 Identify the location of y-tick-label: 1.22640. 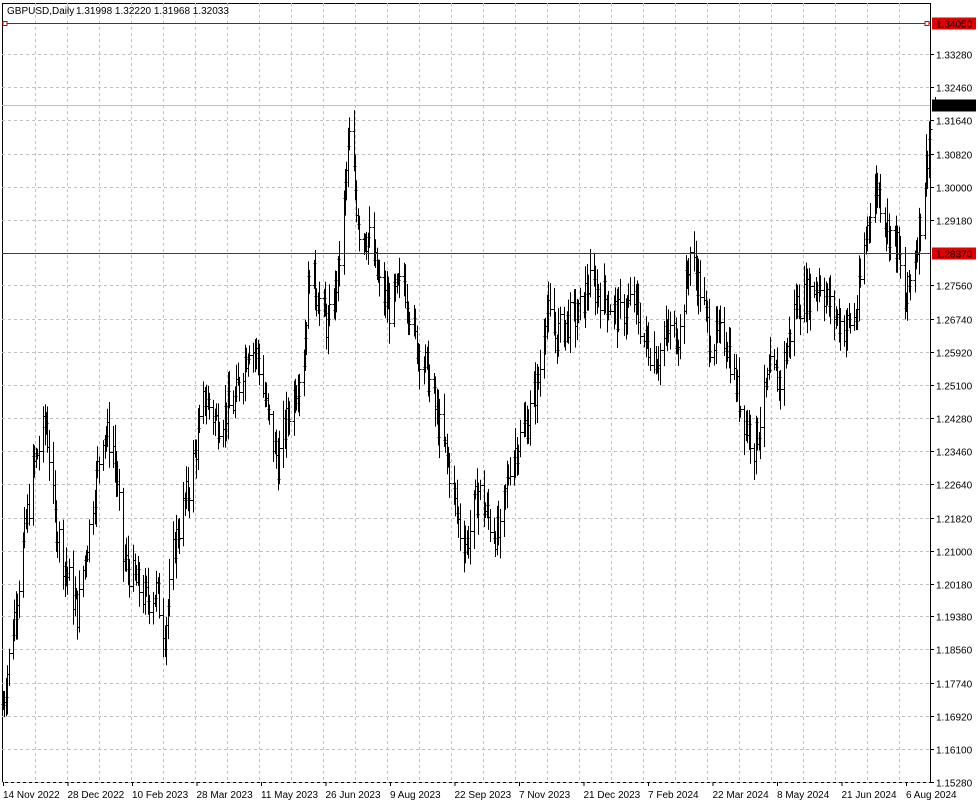
(954, 486).